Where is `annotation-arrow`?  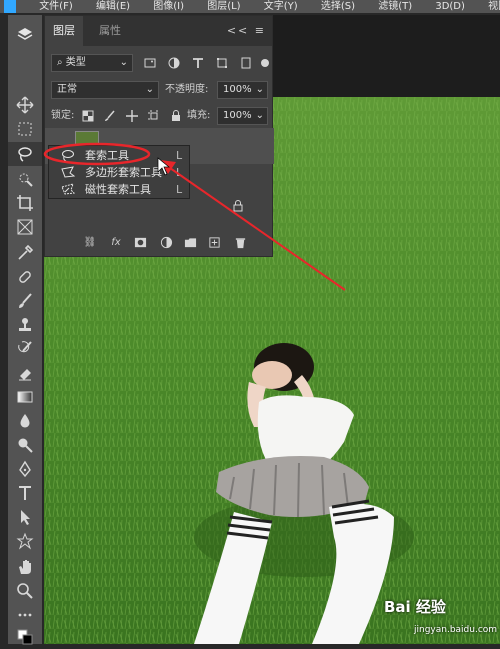
annotation-arrow is located at coordinates (257, 229).